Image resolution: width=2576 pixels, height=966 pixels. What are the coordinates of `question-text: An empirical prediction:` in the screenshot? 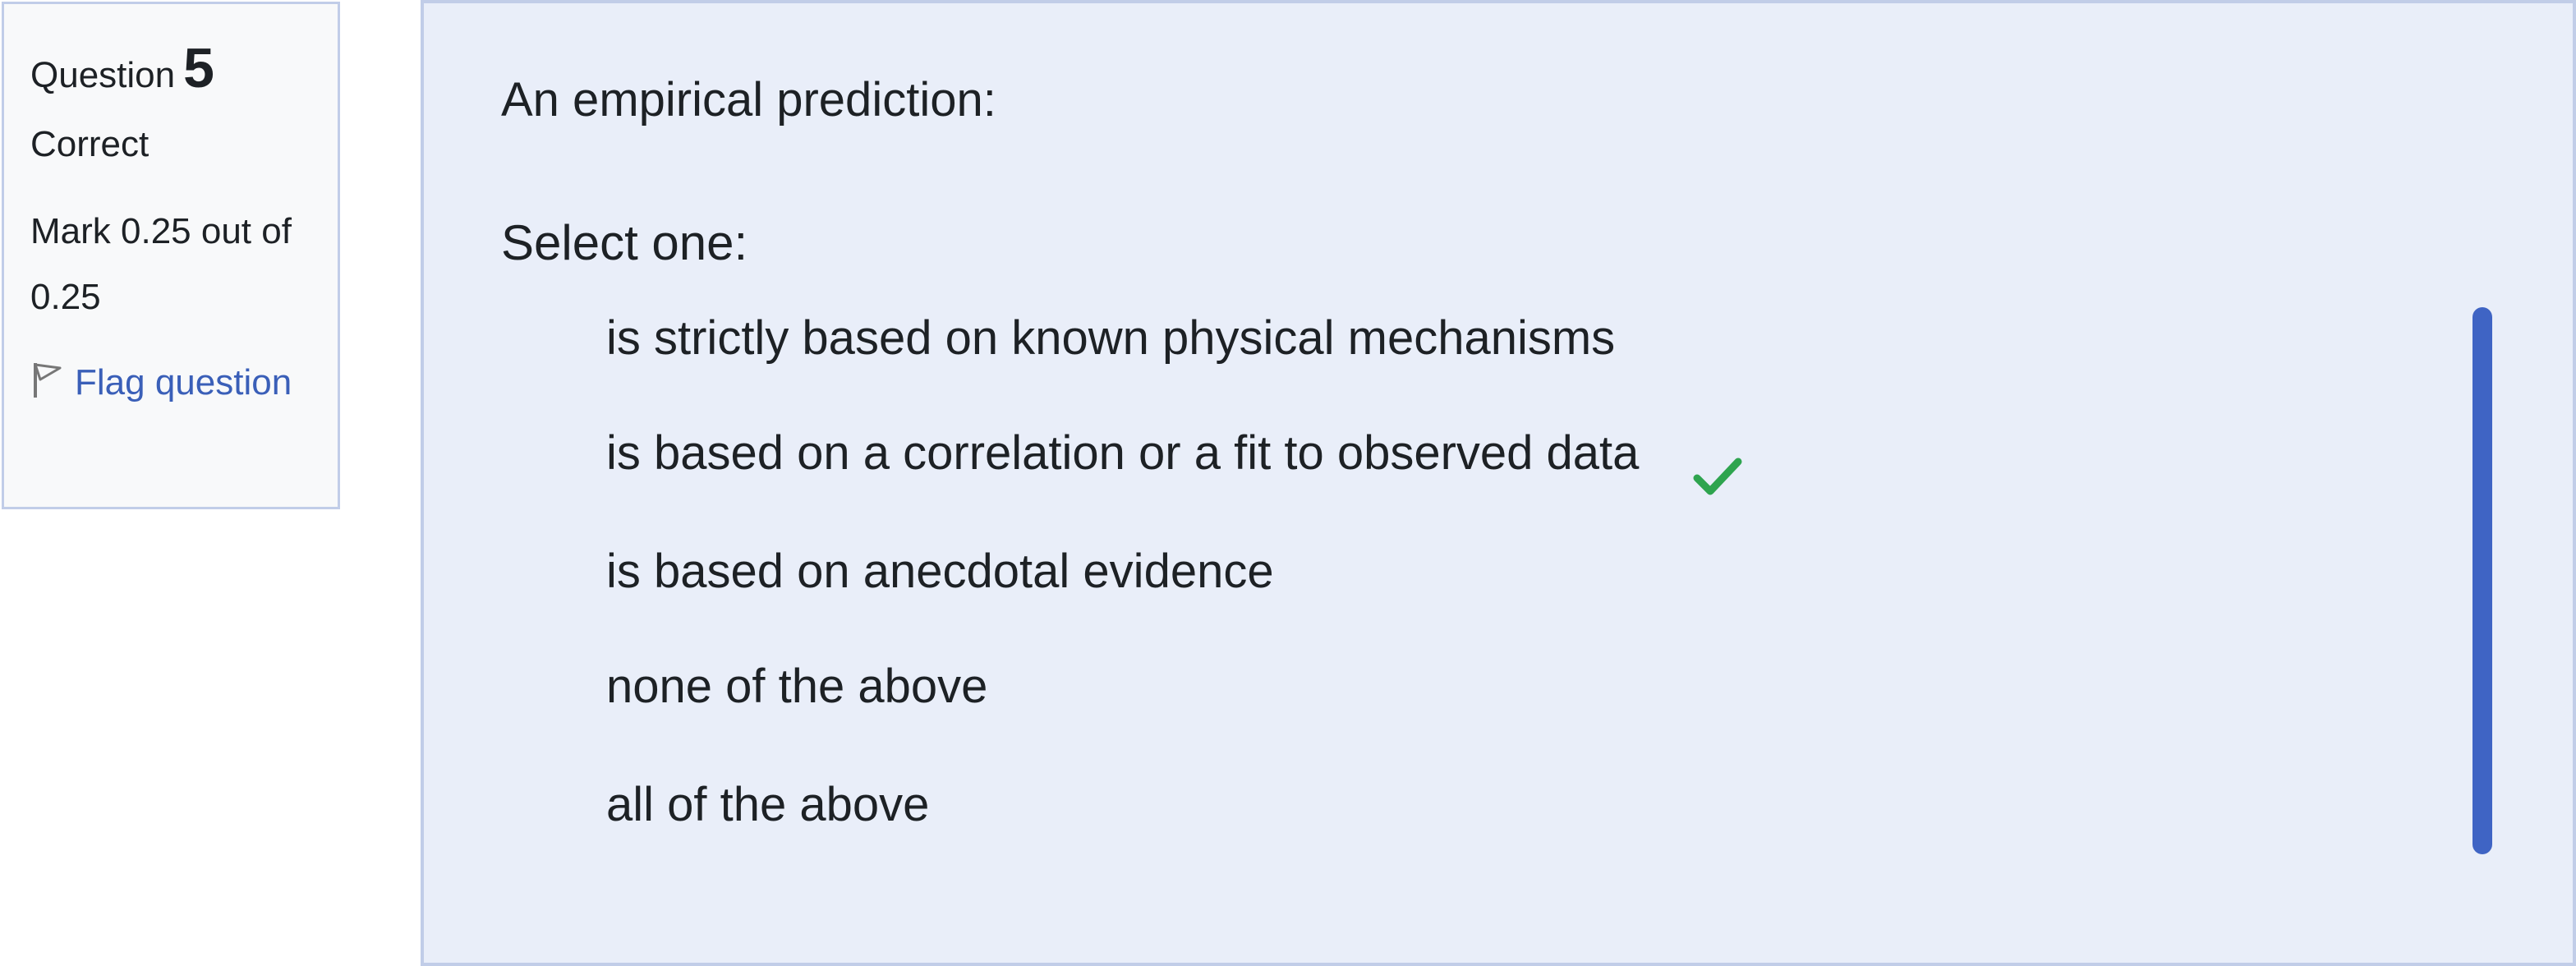 It's located at (748, 99).